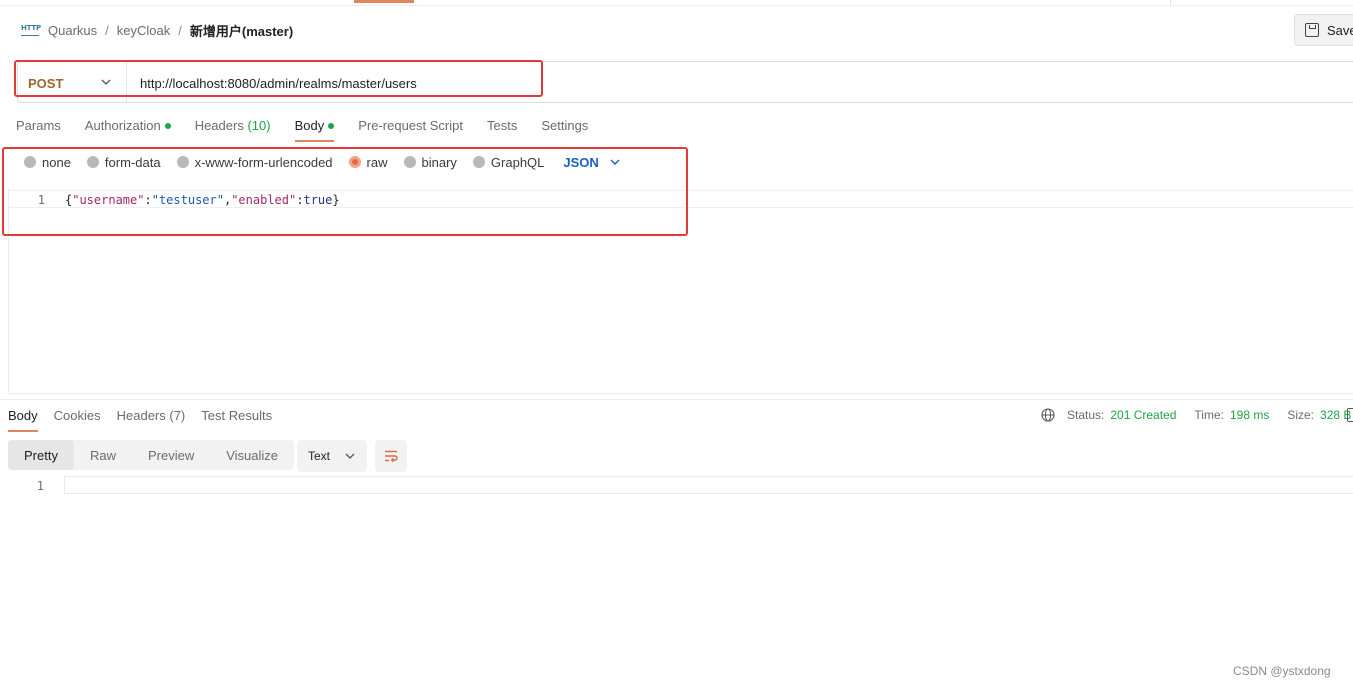 This screenshot has height=688, width=1353. What do you see at coordinates (41, 455) in the screenshot?
I see `view-mode-pretty: Pretty` at bounding box center [41, 455].